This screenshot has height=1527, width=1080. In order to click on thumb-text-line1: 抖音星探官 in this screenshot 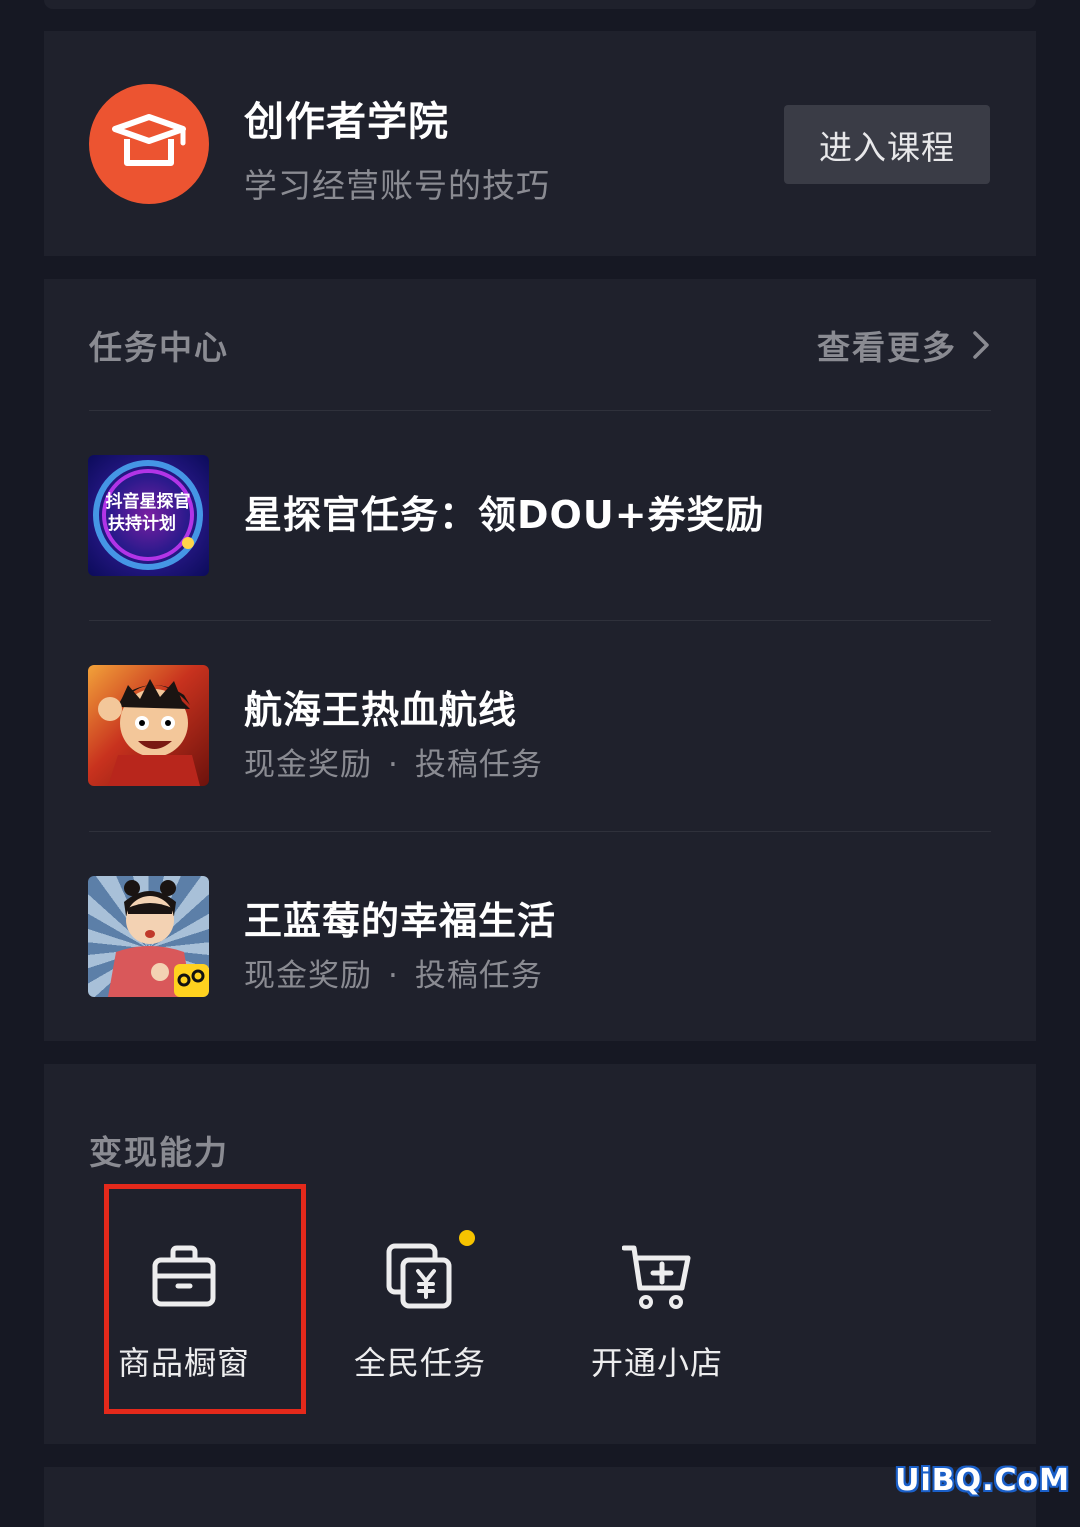, I will do `click(148, 501)`.